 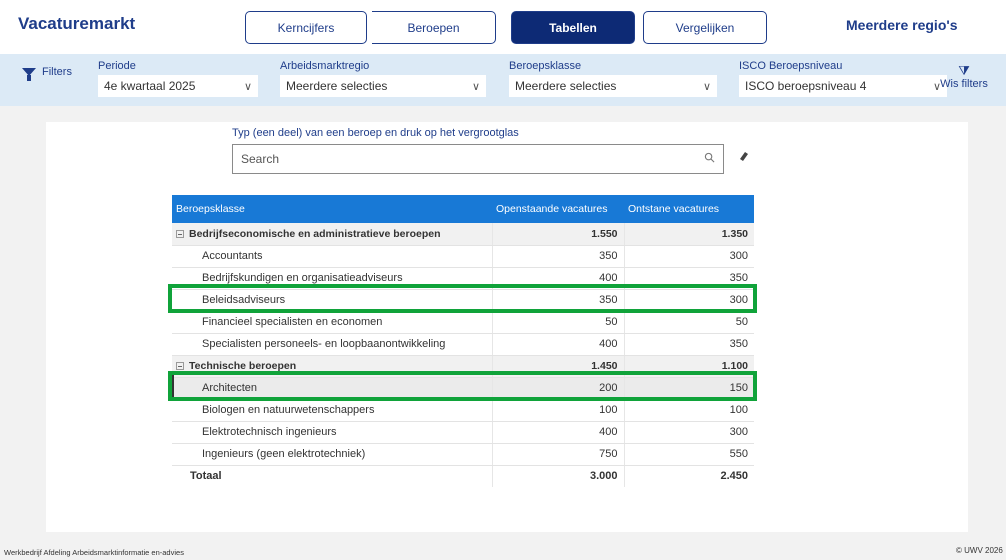 I want to click on filter-label: Beroepsklasse, so click(x=545, y=66).